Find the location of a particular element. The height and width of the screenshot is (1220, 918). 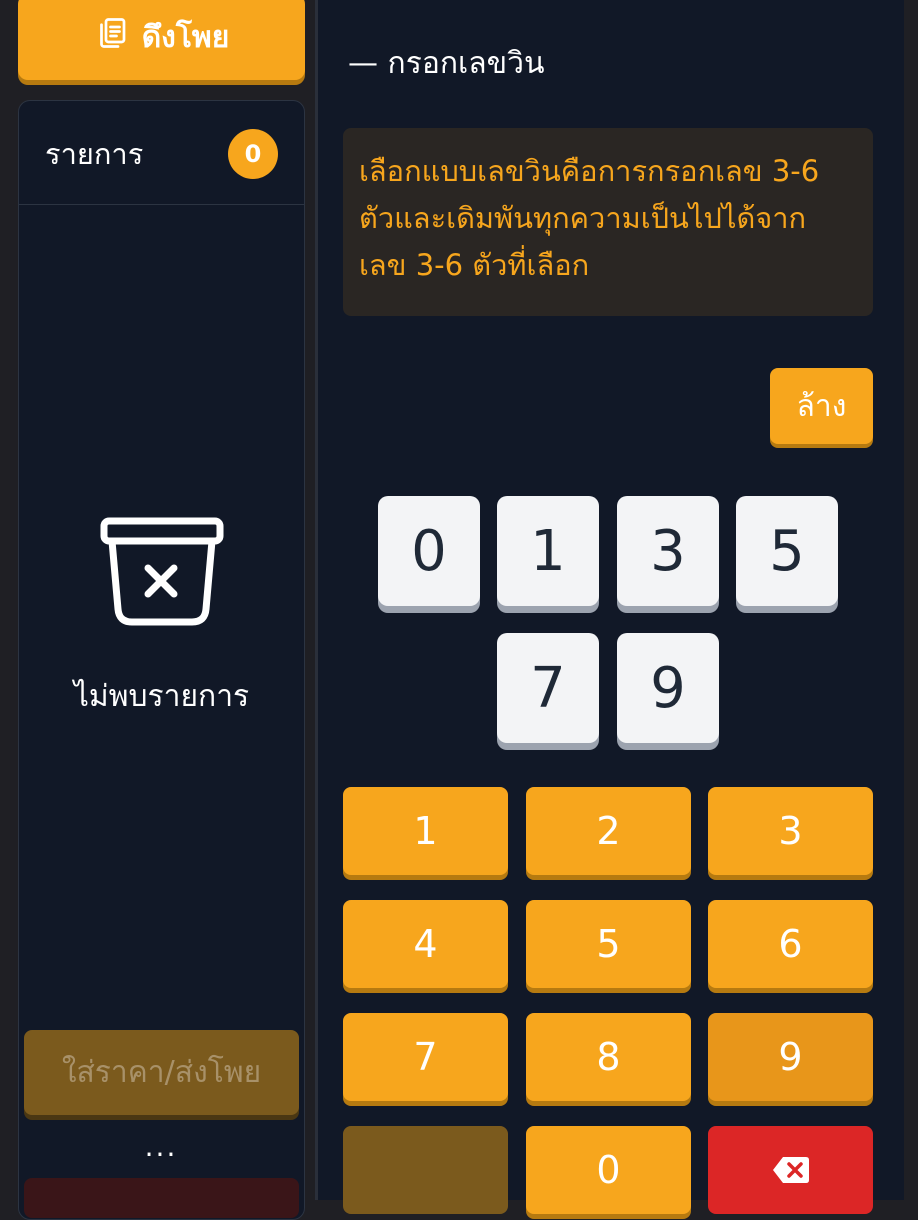

set-price-submit-button: ใส่ราคา/ส่งโพย is located at coordinates (161, 1072).